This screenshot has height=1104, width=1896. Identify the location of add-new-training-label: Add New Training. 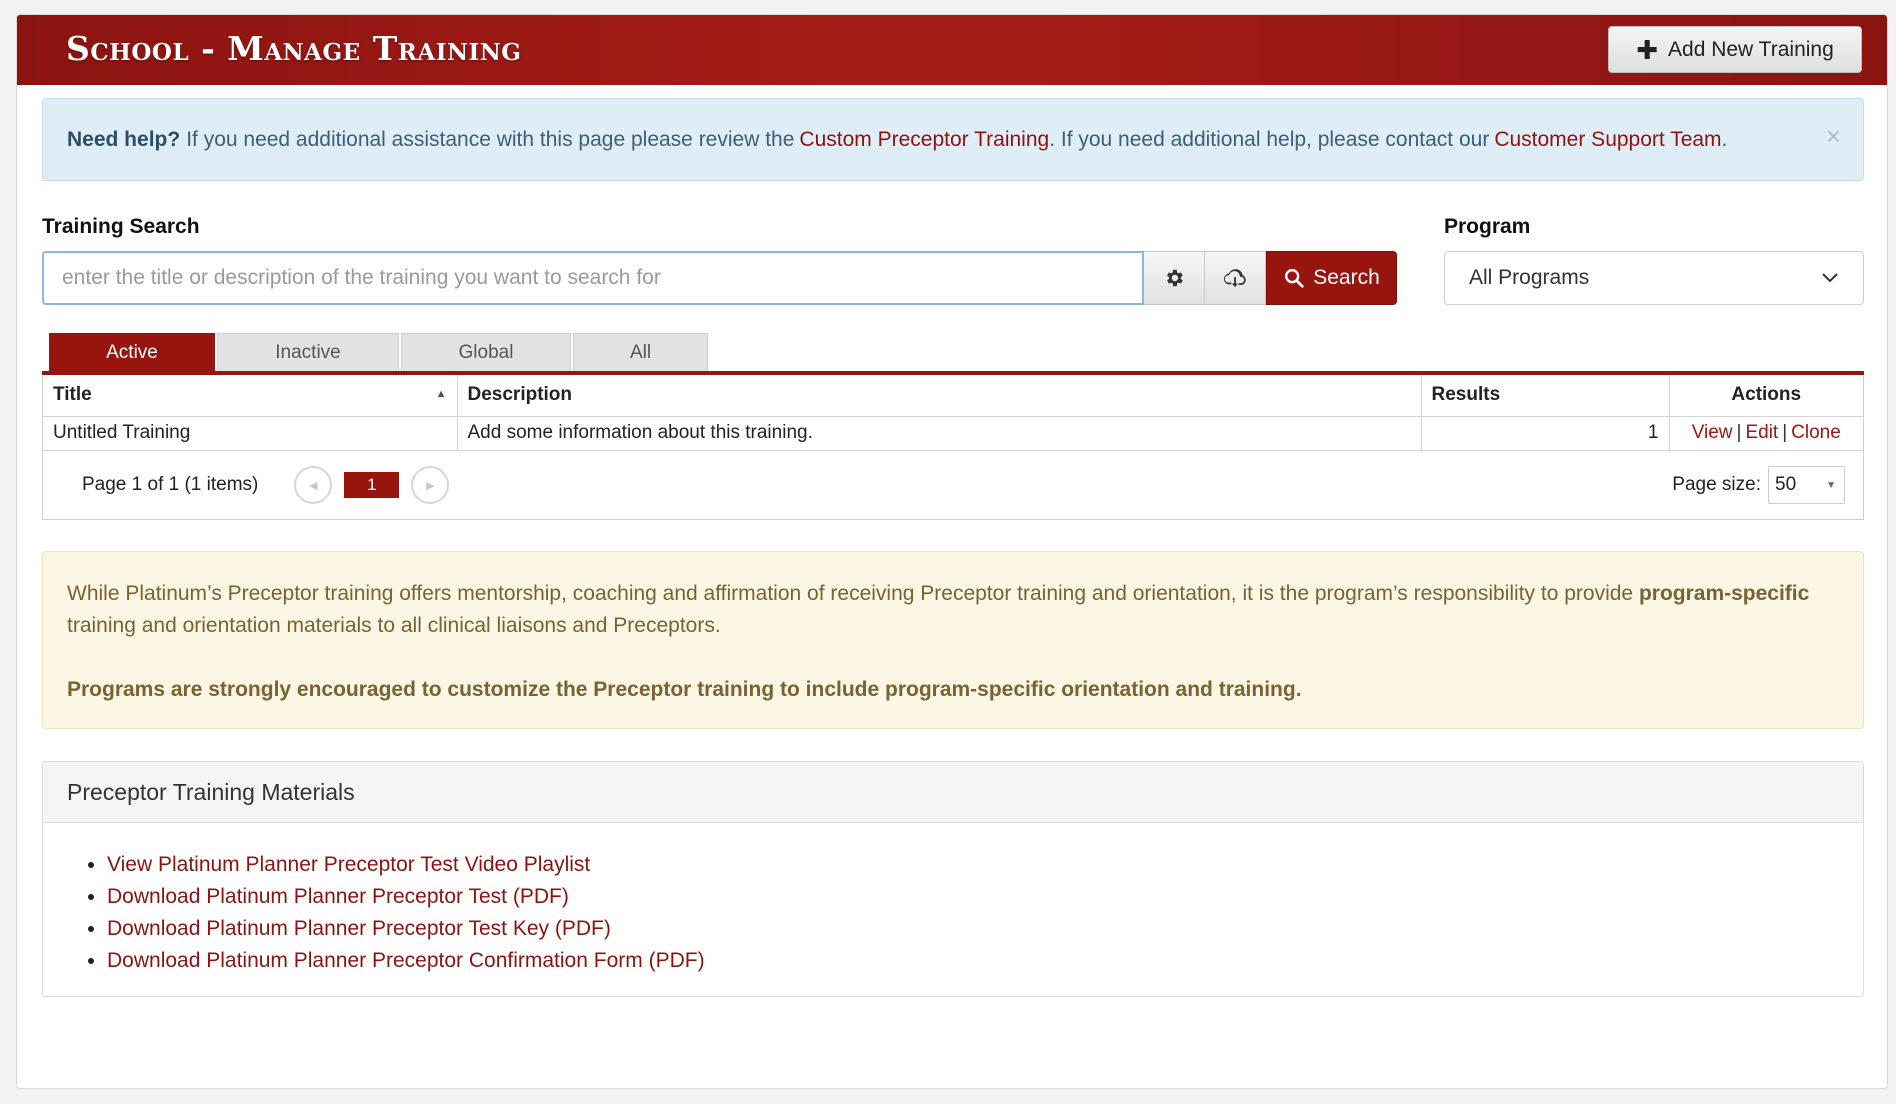
(1751, 49).